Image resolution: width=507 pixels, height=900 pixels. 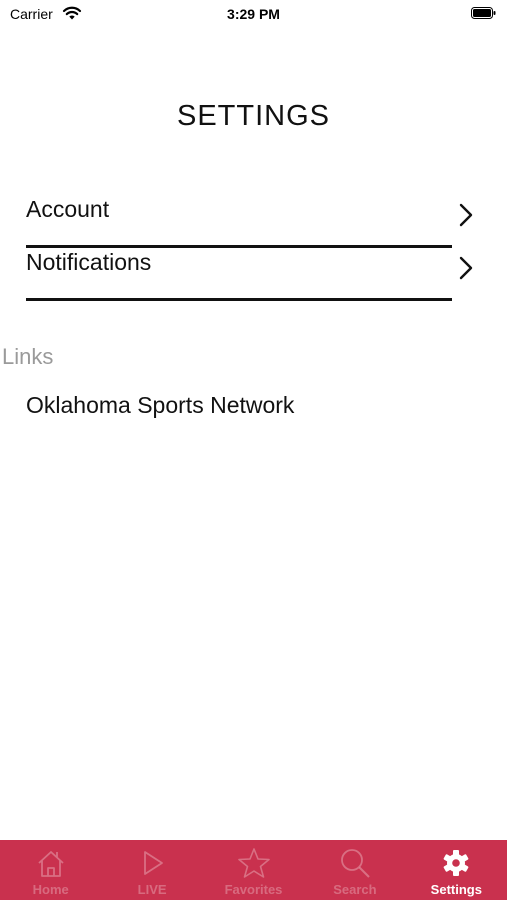 I want to click on settings-row-account: Account, so click(x=253, y=222).